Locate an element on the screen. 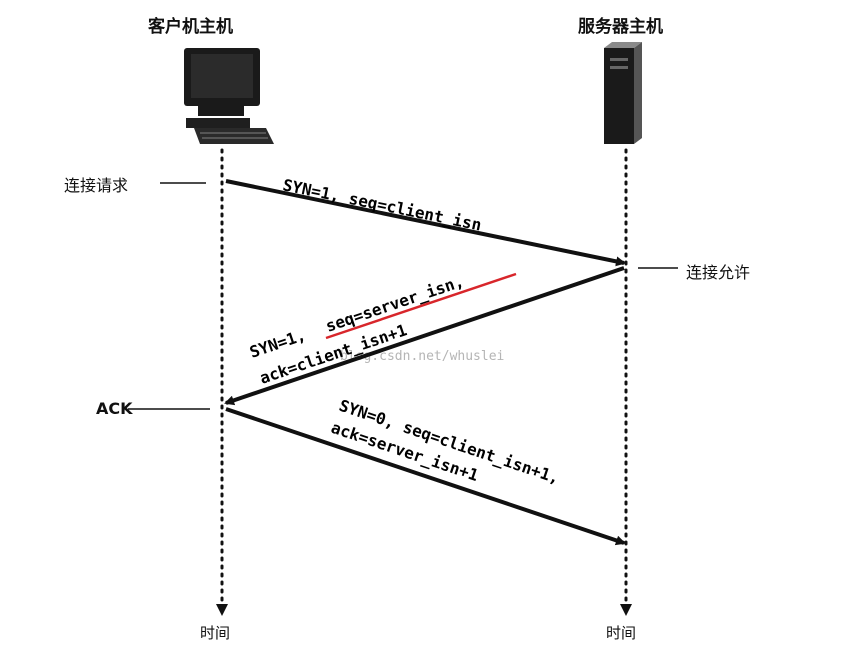  server-tower-icon is located at coordinates (623, 93).